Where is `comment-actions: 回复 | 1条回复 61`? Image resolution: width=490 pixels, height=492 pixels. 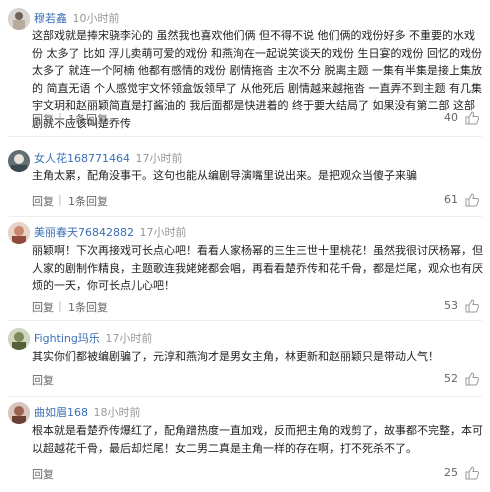 comment-actions: 回复 | 1条回复 61 is located at coordinates (256, 201).